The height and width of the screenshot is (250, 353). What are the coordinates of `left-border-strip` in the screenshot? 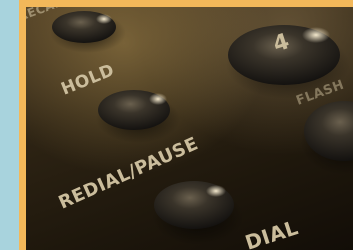 It's located at (9, 125).